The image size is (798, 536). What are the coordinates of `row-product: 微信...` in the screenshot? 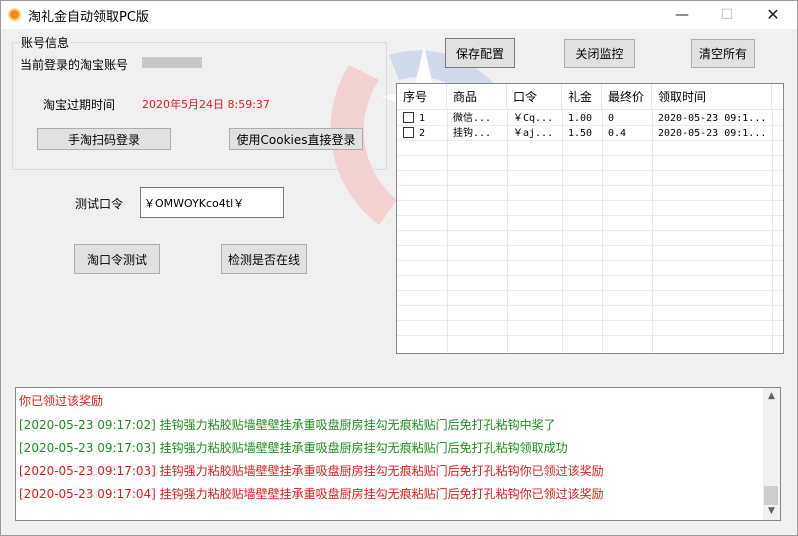 It's located at (472, 118).